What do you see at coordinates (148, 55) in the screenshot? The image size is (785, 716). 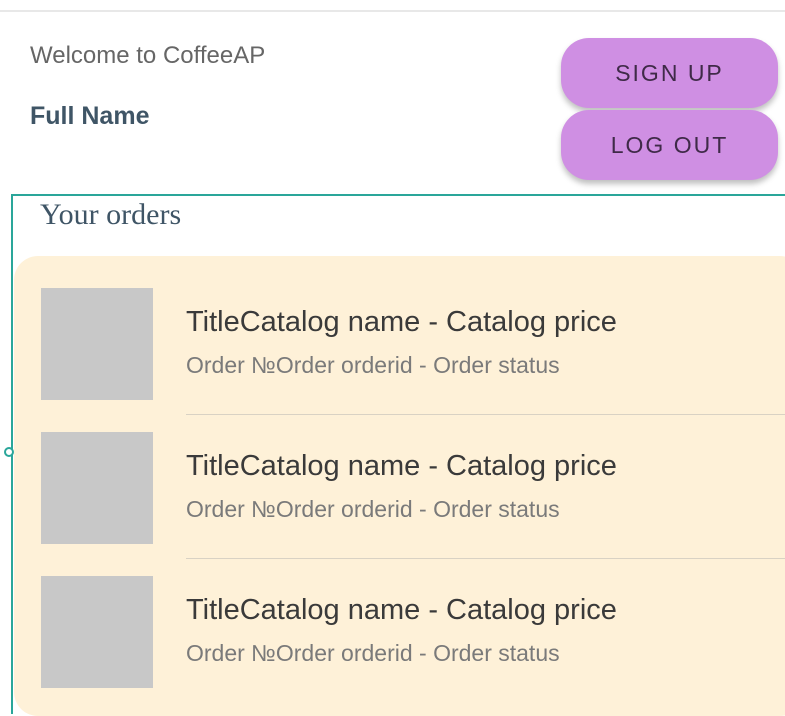 I see `welcome-text: Welcome to CoffeeAP` at bounding box center [148, 55].